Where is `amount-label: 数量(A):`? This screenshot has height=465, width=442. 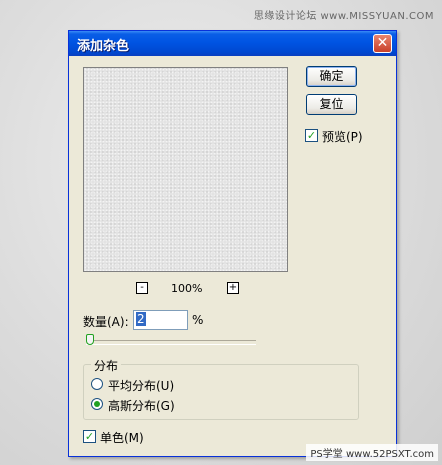
amount-label: 数量(A): is located at coordinates (106, 322).